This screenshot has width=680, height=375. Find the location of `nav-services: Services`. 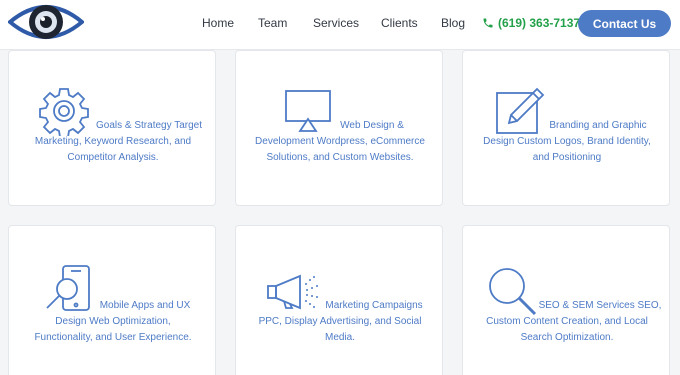

nav-services: Services is located at coordinates (336, 23).